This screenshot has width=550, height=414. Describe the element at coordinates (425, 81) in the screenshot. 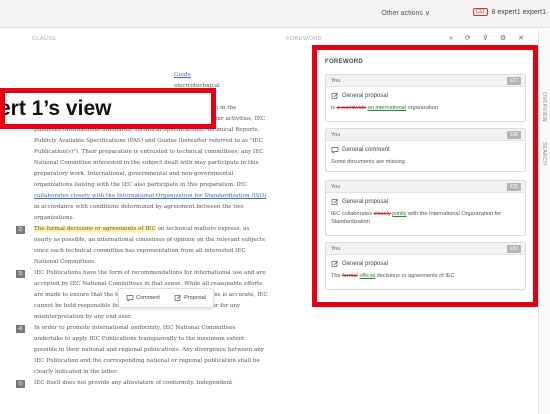

I see `card-header: You 127` at that location.